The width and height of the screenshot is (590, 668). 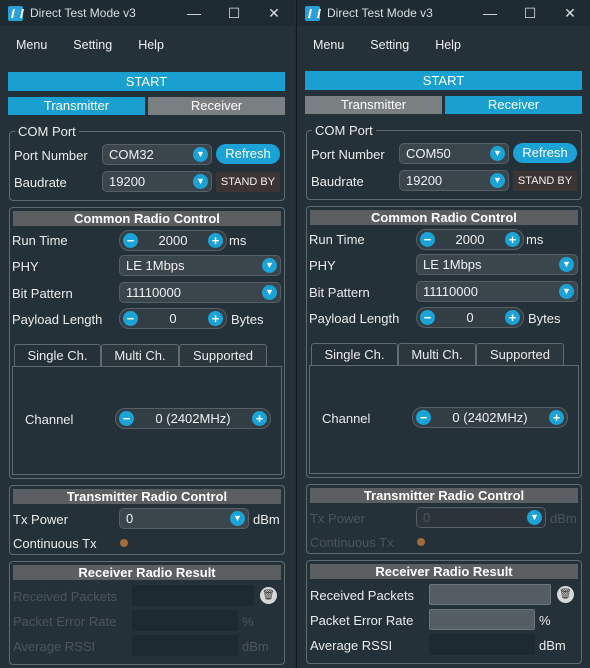 What do you see at coordinates (444, 571) in the screenshot?
I see `receiver-radio-result-header: Receiver Radio Result` at bounding box center [444, 571].